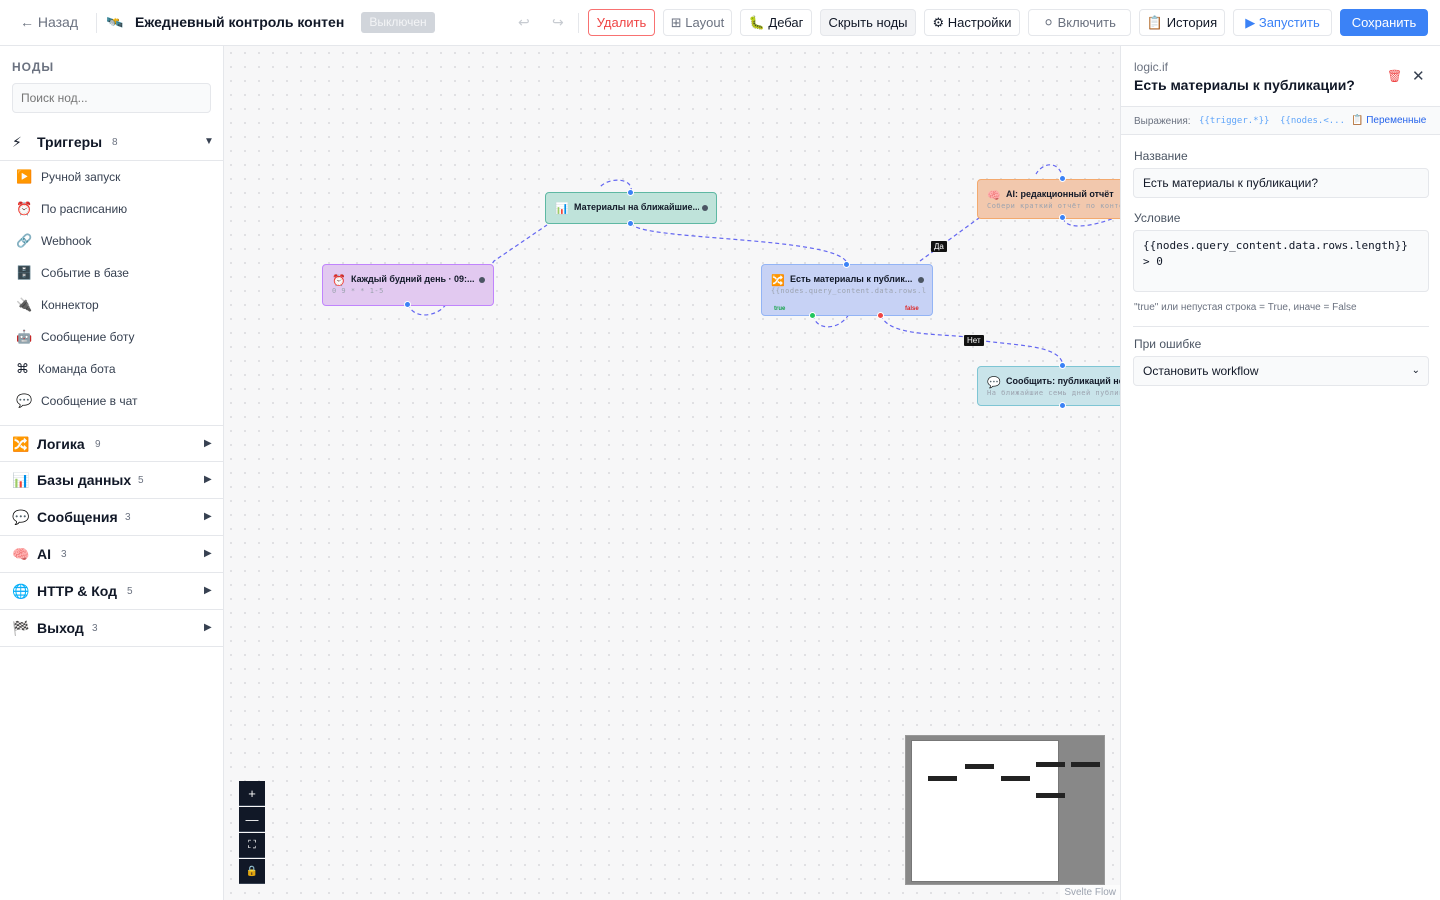 This screenshot has width=1440, height=900. What do you see at coordinates (141, 480) in the screenshot?
I see `category-count: 5` at bounding box center [141, 480].